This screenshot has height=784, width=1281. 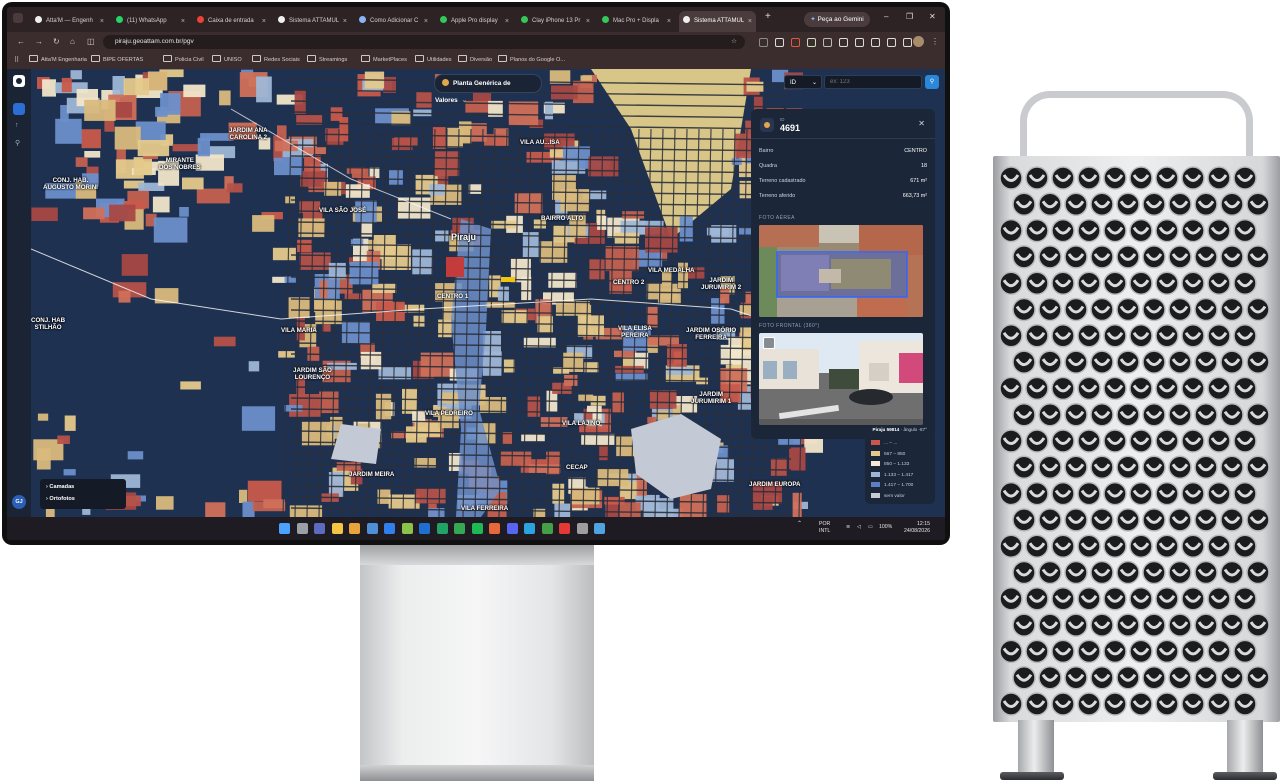 I want to click on language-indicator: POR INTL, so click(x=824, y=528).